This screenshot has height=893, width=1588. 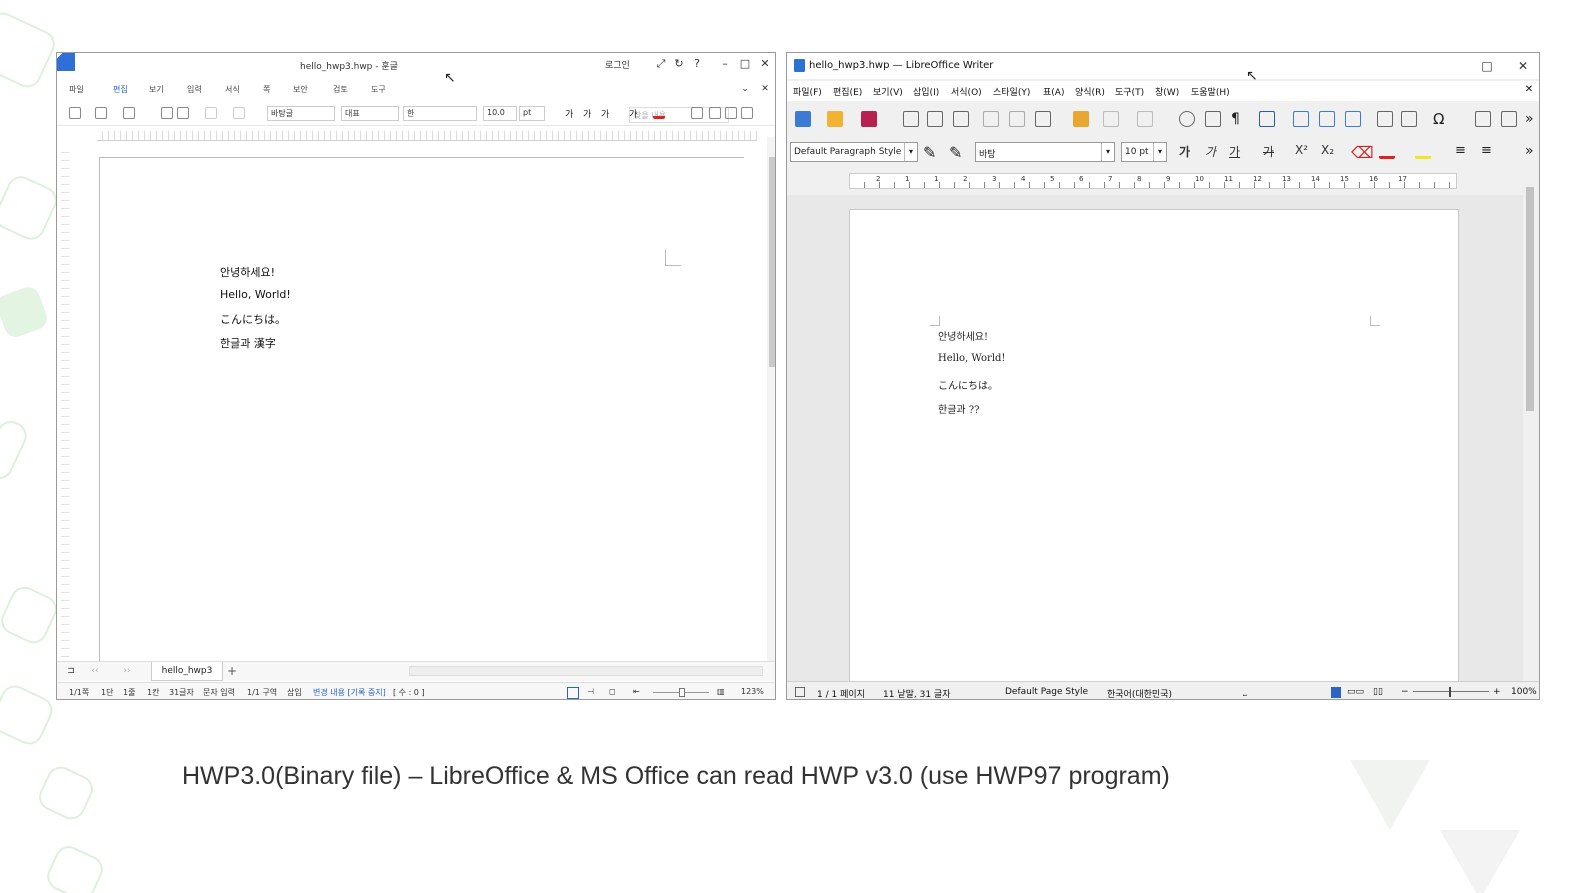 What do you see at coordinates (1409, 119) in the screenshot?
I see `insert-field-icon` at bounding box center [1409, 119].